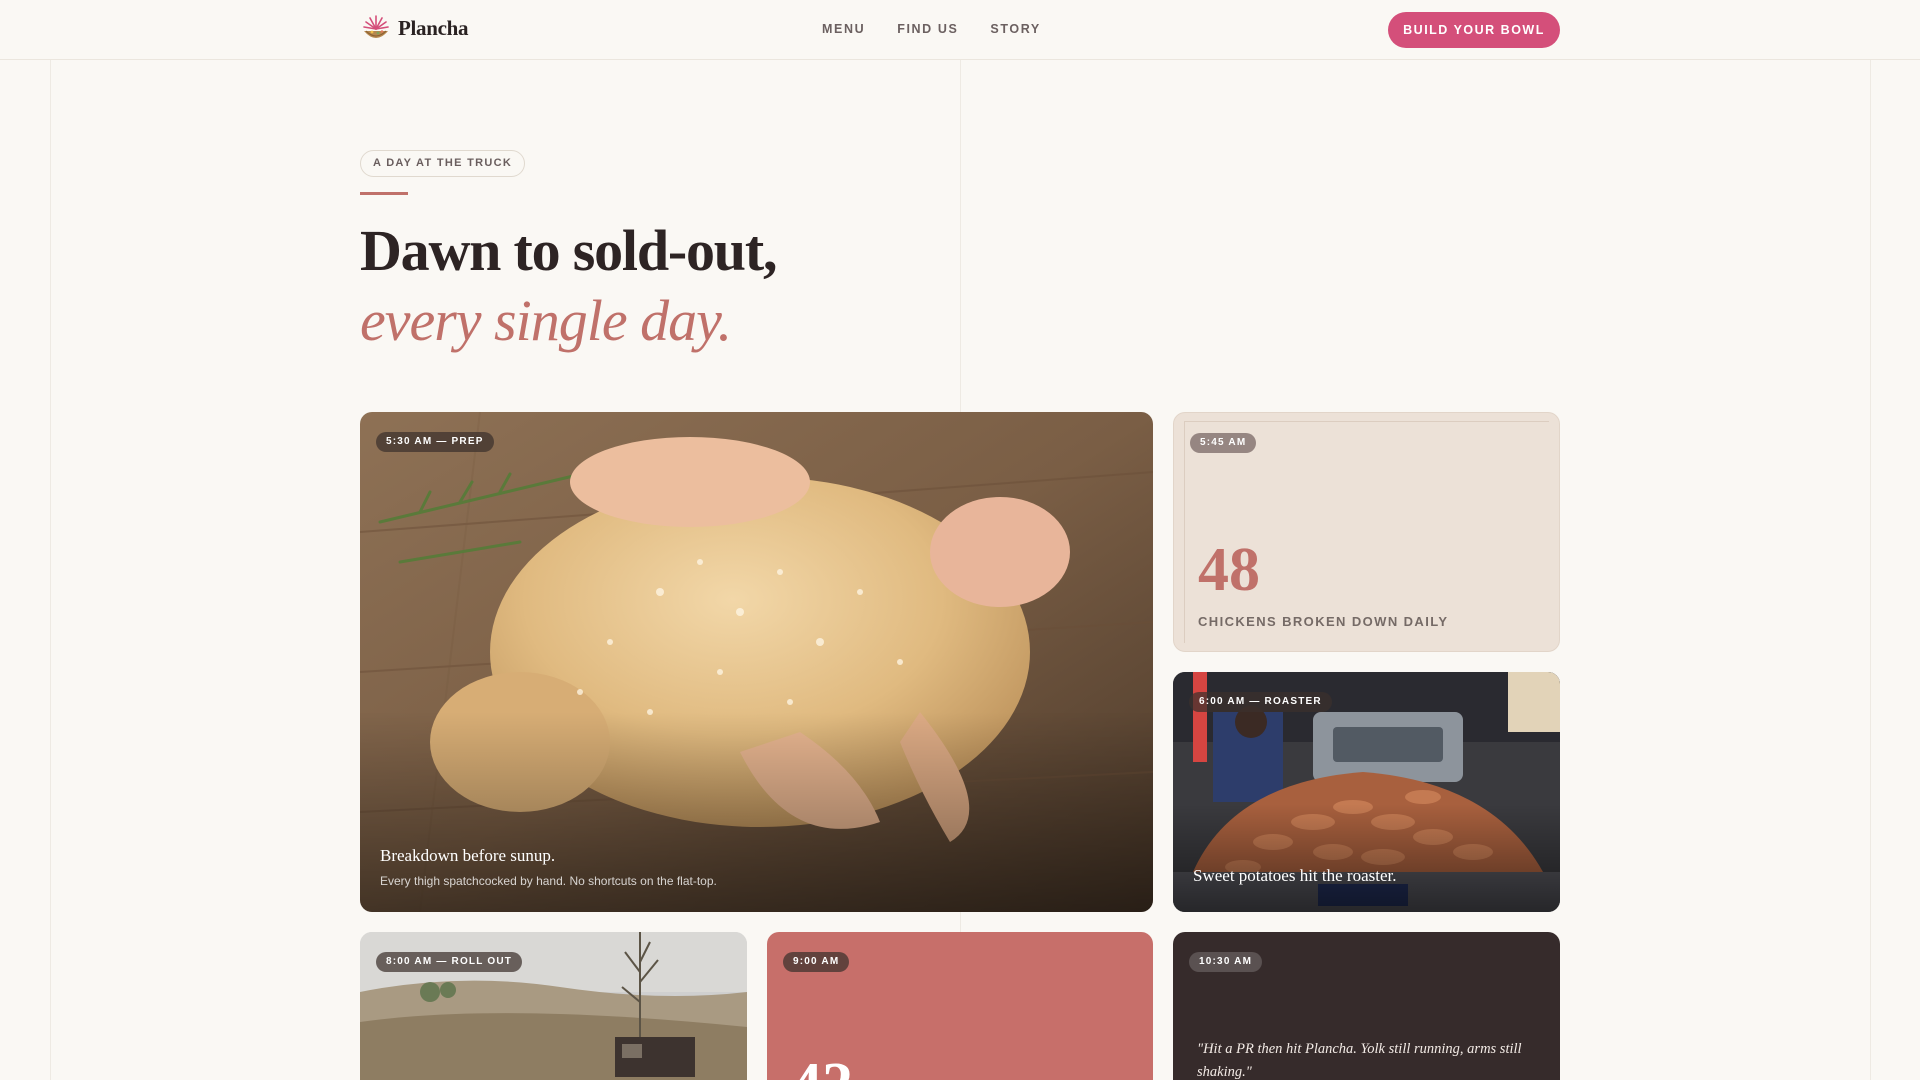 Image resolution: width=1920 pixels, height=1080 pixels. Describe the element at coordinates (50, 570) in the screenshot. I see `guide-line-left` at that location.